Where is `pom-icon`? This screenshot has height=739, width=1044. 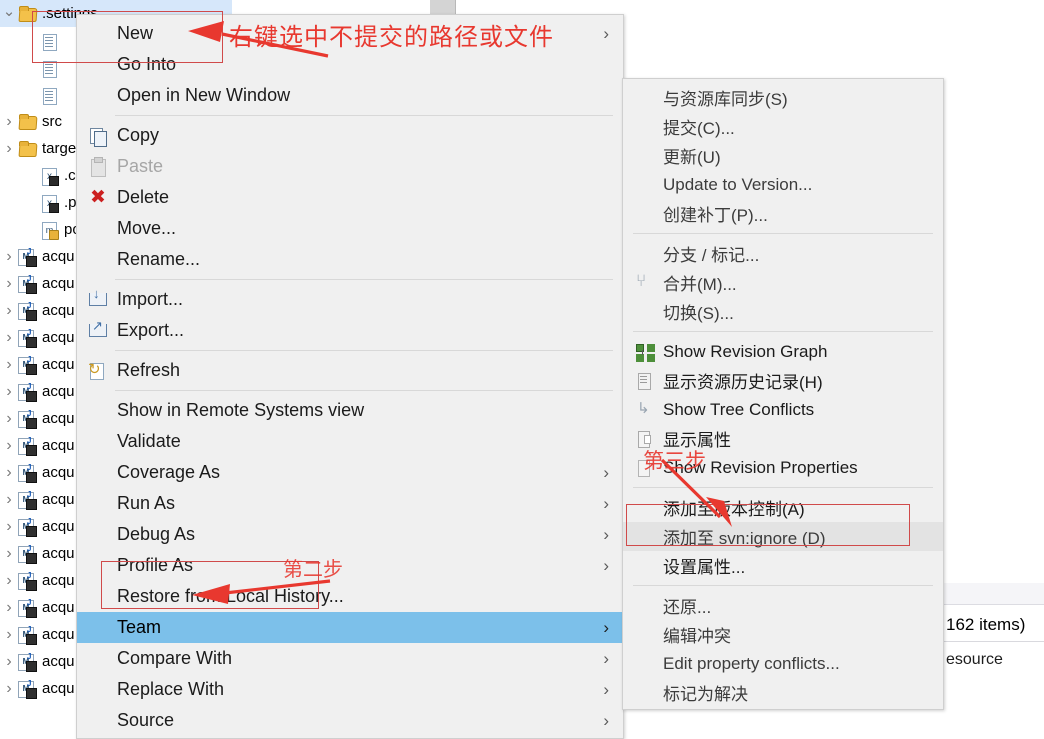
pom-icon is located at coordinates (50, 230).